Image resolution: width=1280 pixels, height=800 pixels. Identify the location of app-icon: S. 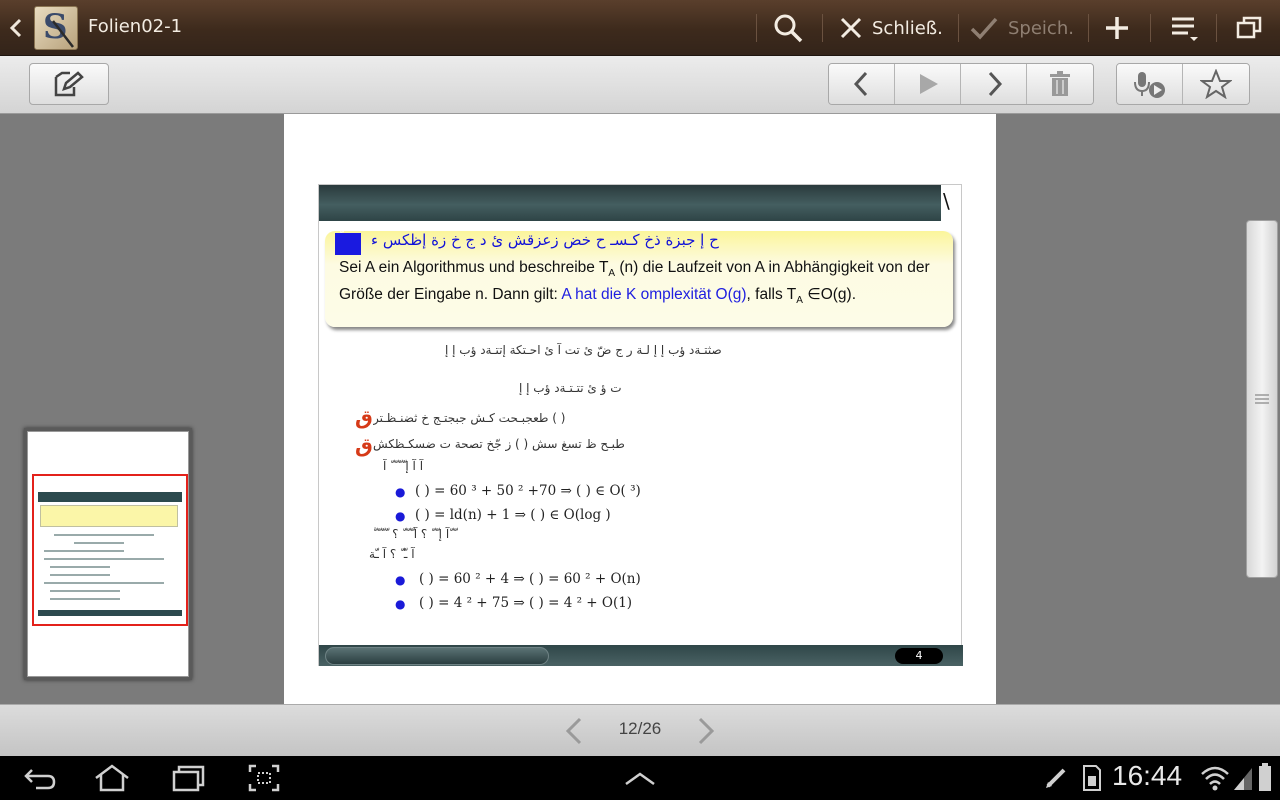
(56, 28).